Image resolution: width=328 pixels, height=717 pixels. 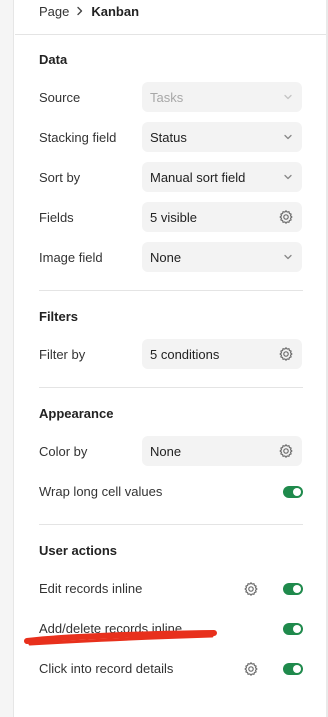 I want to click on section-title-user-actions: User actions, so click(x=78, y=550).